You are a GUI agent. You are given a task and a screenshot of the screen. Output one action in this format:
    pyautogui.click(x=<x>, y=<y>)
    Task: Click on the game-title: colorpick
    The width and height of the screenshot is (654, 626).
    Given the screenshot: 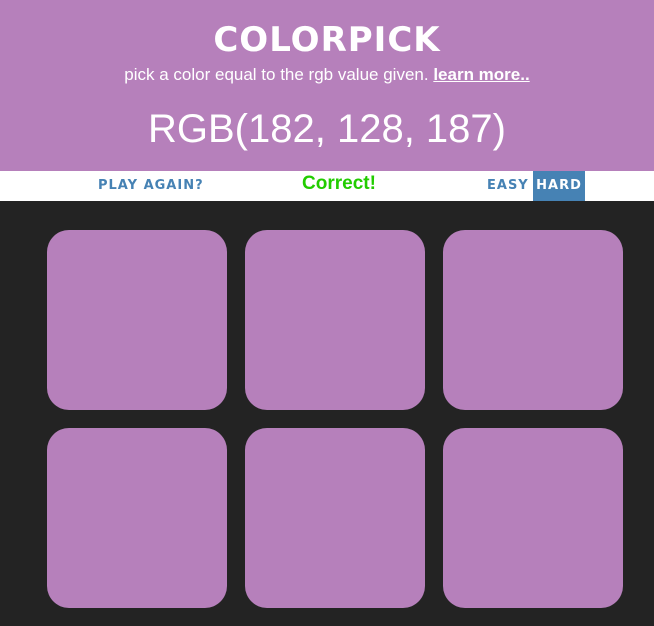 What is the action you would take?
    pyautogui.click(x=327, y=40)
    